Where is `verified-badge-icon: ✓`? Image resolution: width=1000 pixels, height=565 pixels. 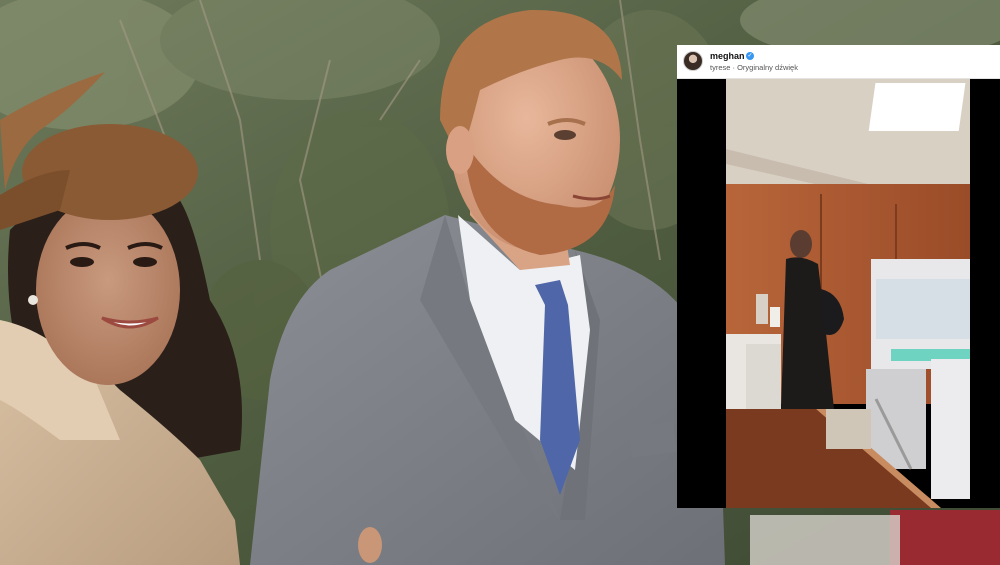
verified-badge-icon: ✓ is located at coordinates (750, 56).